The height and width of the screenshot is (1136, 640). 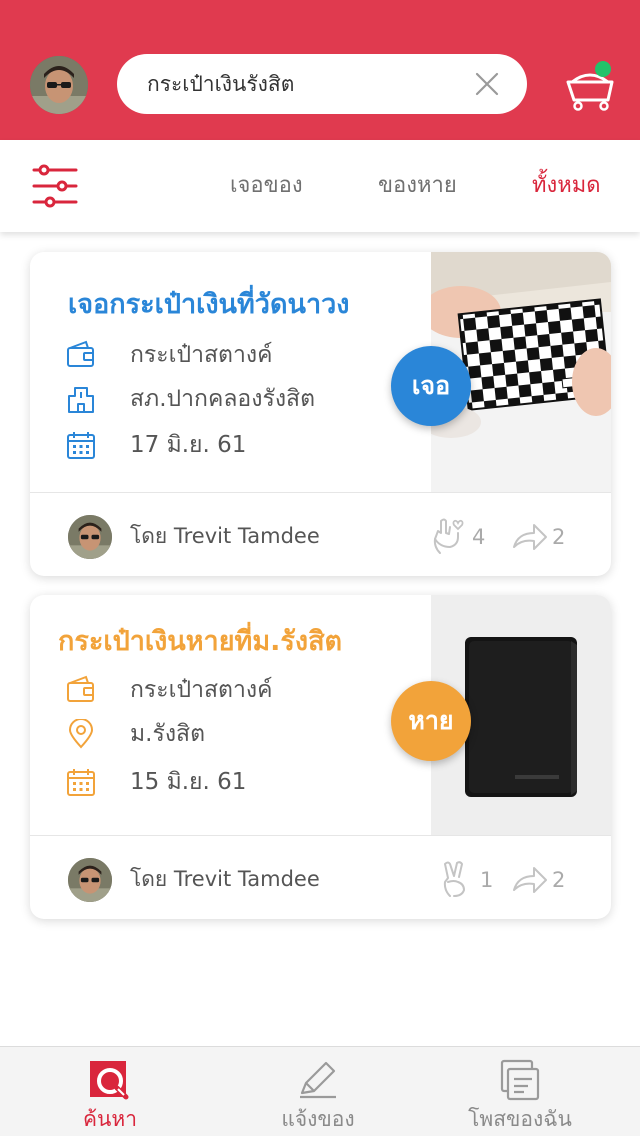 I want to click on bottom-nav: ค้นหา แจ้งของ โพสของฉัน, so click(x=320, y=1091).